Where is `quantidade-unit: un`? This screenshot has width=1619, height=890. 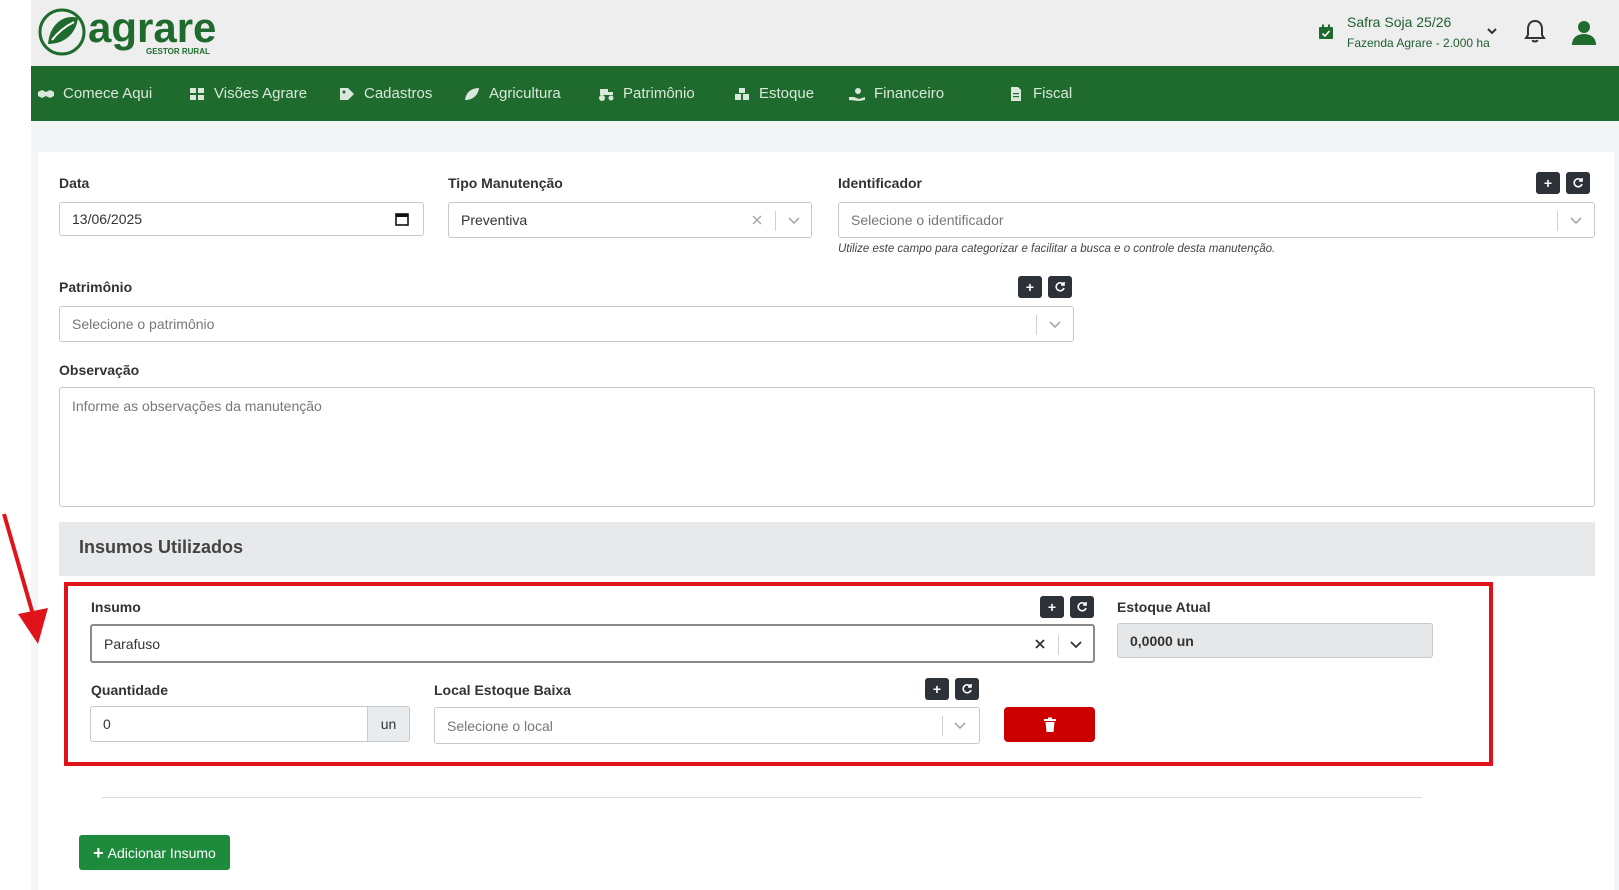 quantidade-unit: un is located at coordinates (389, 724).